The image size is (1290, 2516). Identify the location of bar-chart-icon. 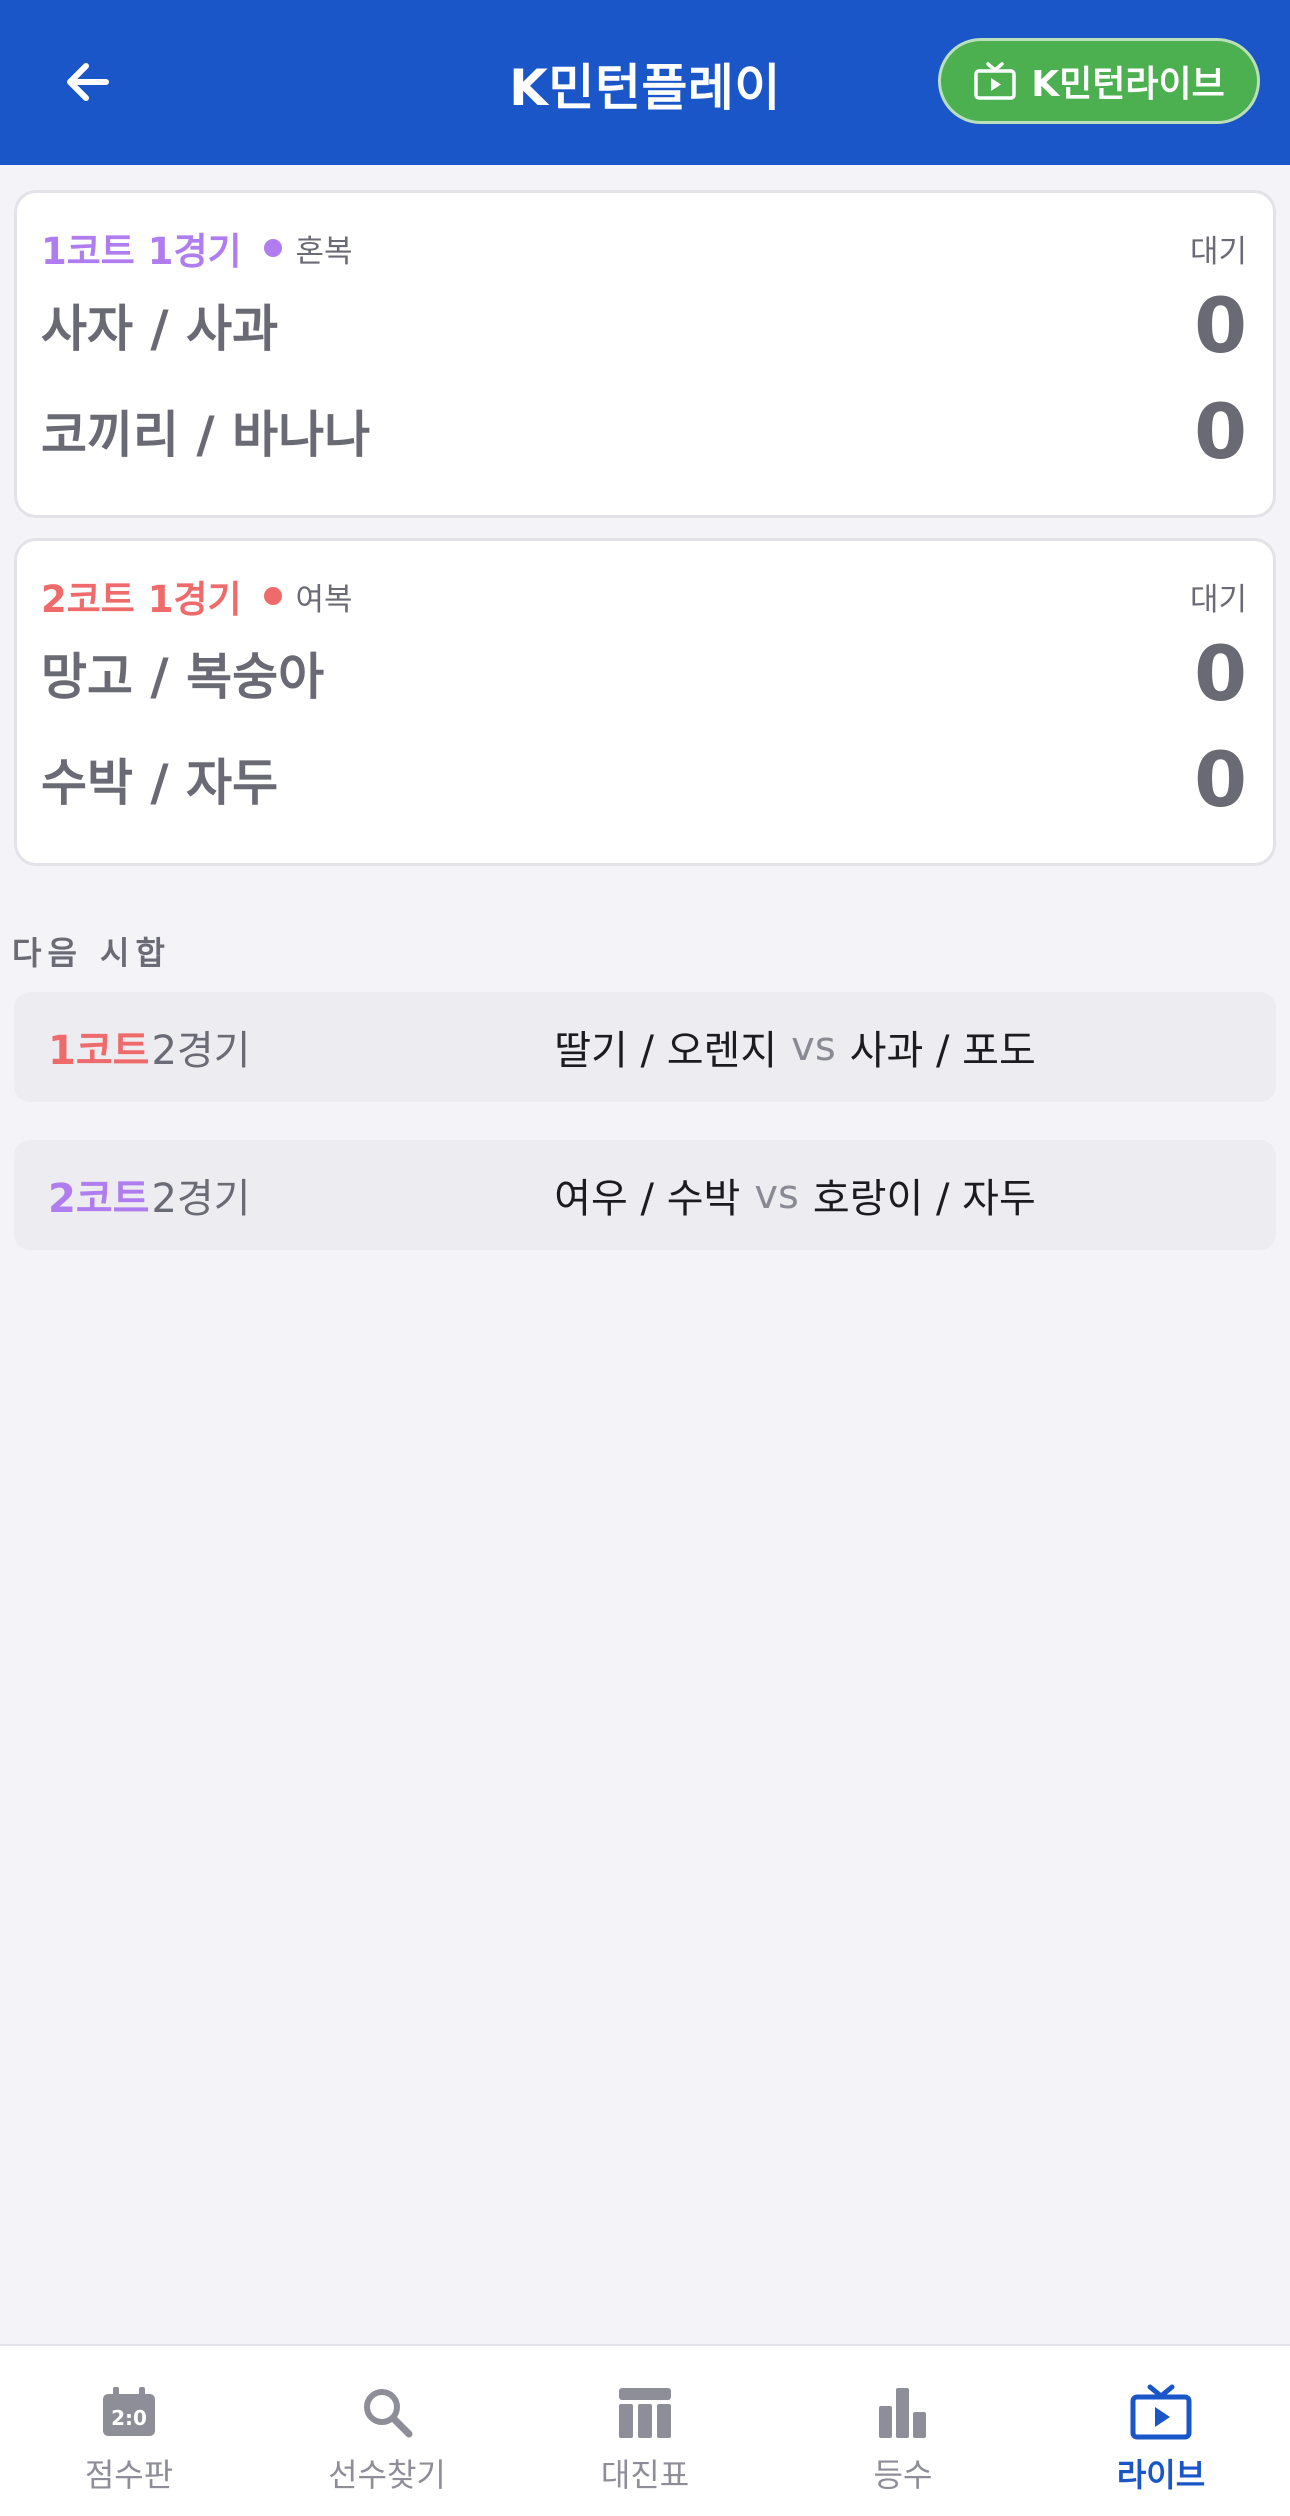
(903, 2412).